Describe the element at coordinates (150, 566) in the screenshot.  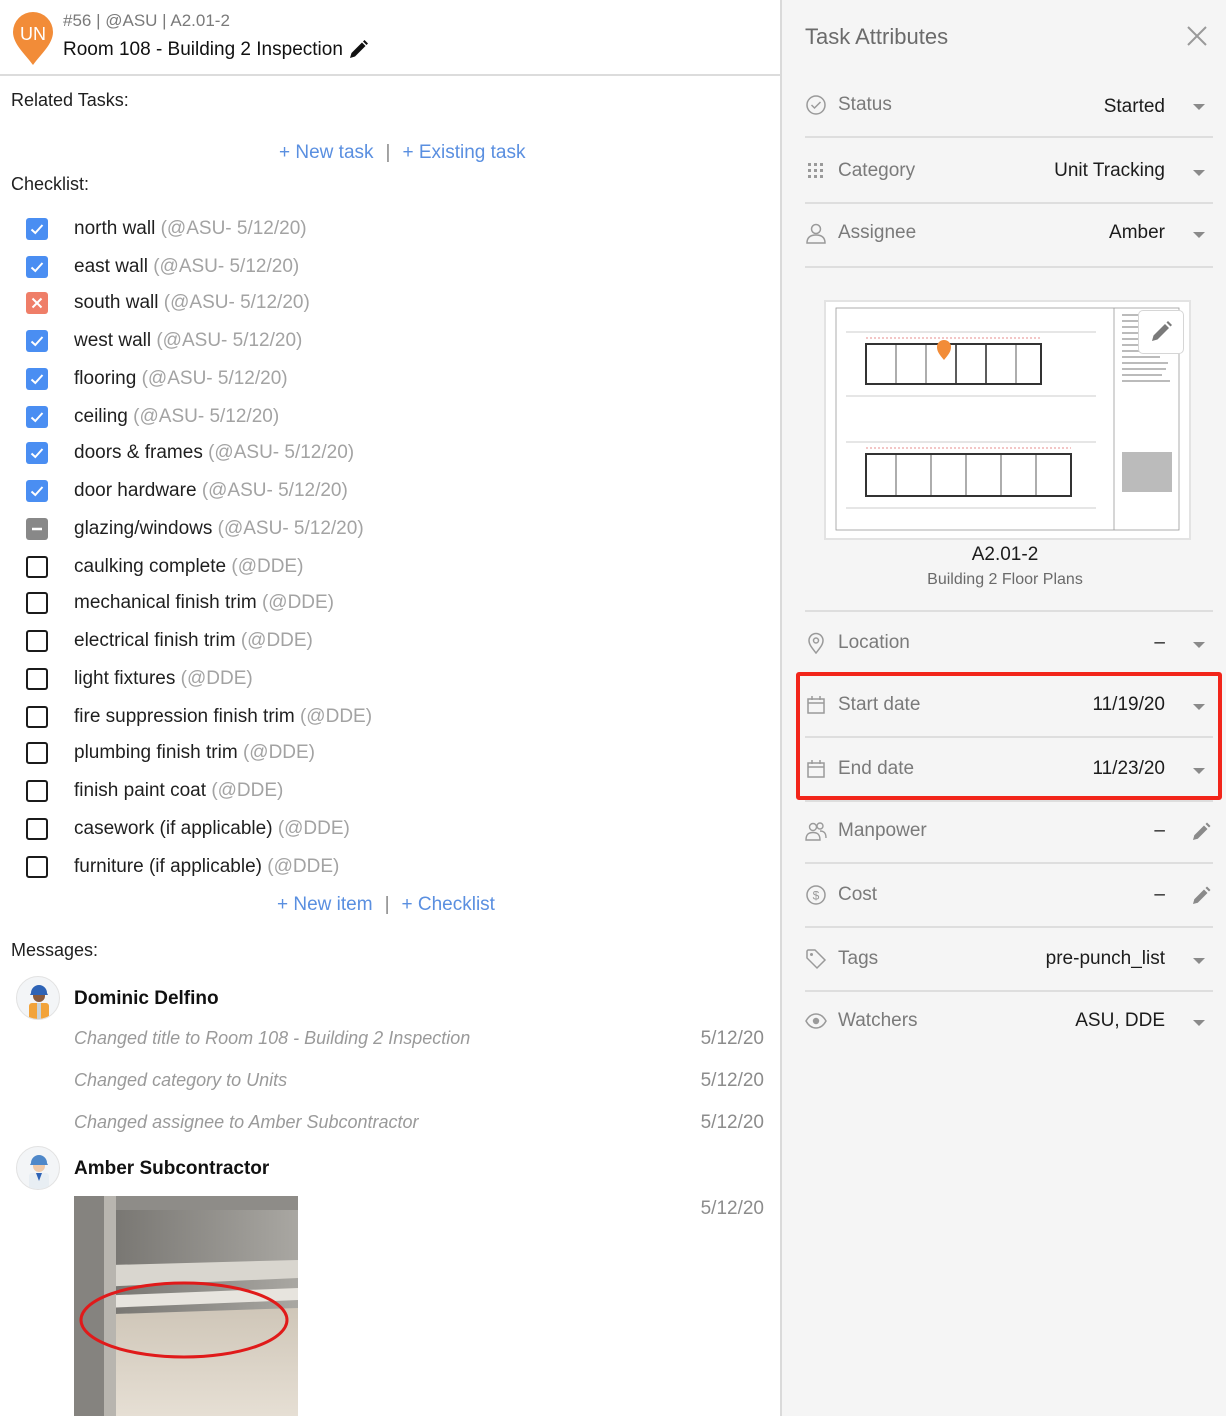
I see `checklist-item-label: caulking complete` at that location.